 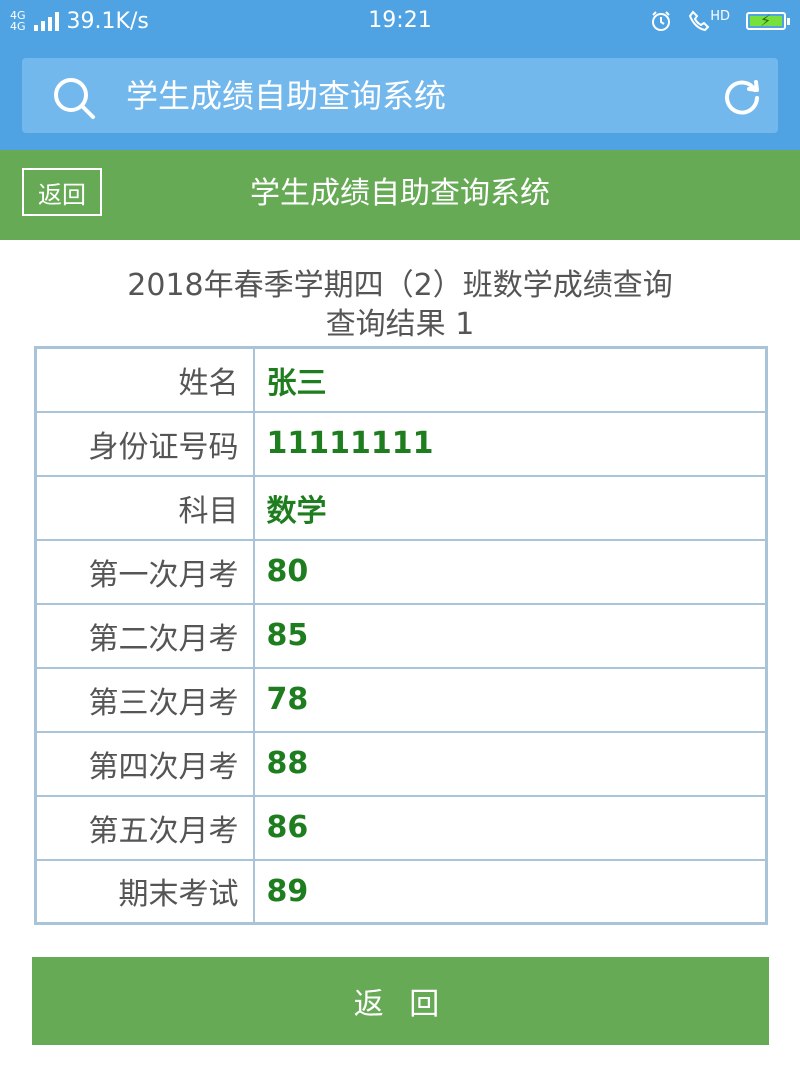 What do you see at coordinates (400, 285) in the screenshot?
I see `query-heading: 2018年春季学期四（2）班数学成绩查询` at bounding box center [400, 285].